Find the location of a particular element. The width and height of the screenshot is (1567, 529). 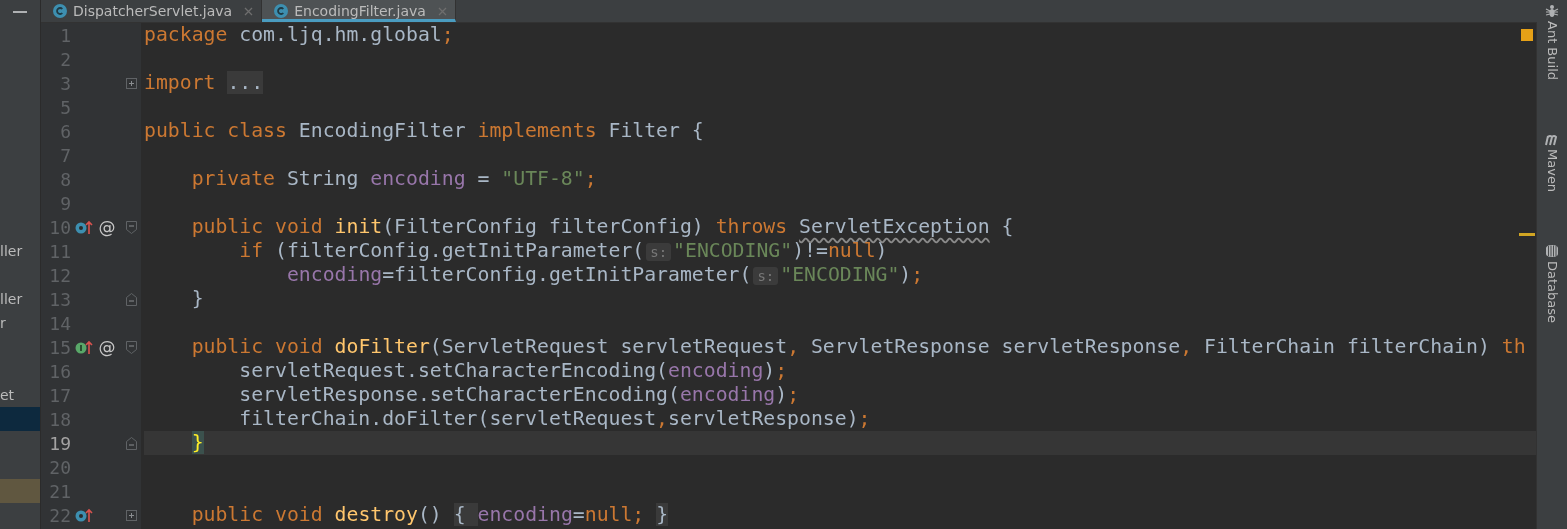

database-icon is located at coordinates (1552, 251).